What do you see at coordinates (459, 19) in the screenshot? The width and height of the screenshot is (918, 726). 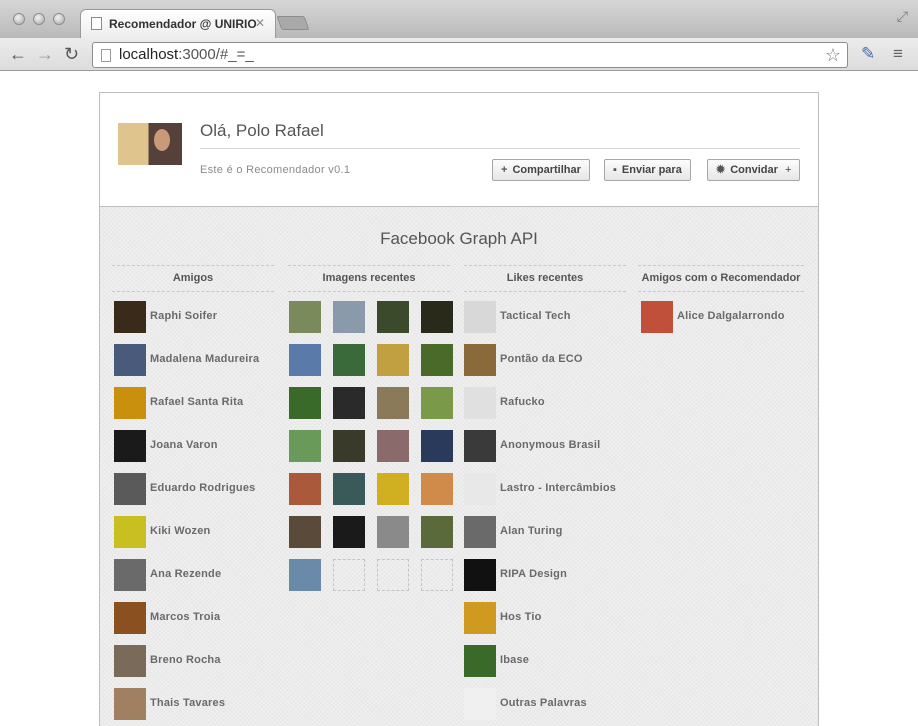 I see `window-titlebar: Recomendador @ UNIRIO ✕ ⤢` at bounding box center [459, 19].